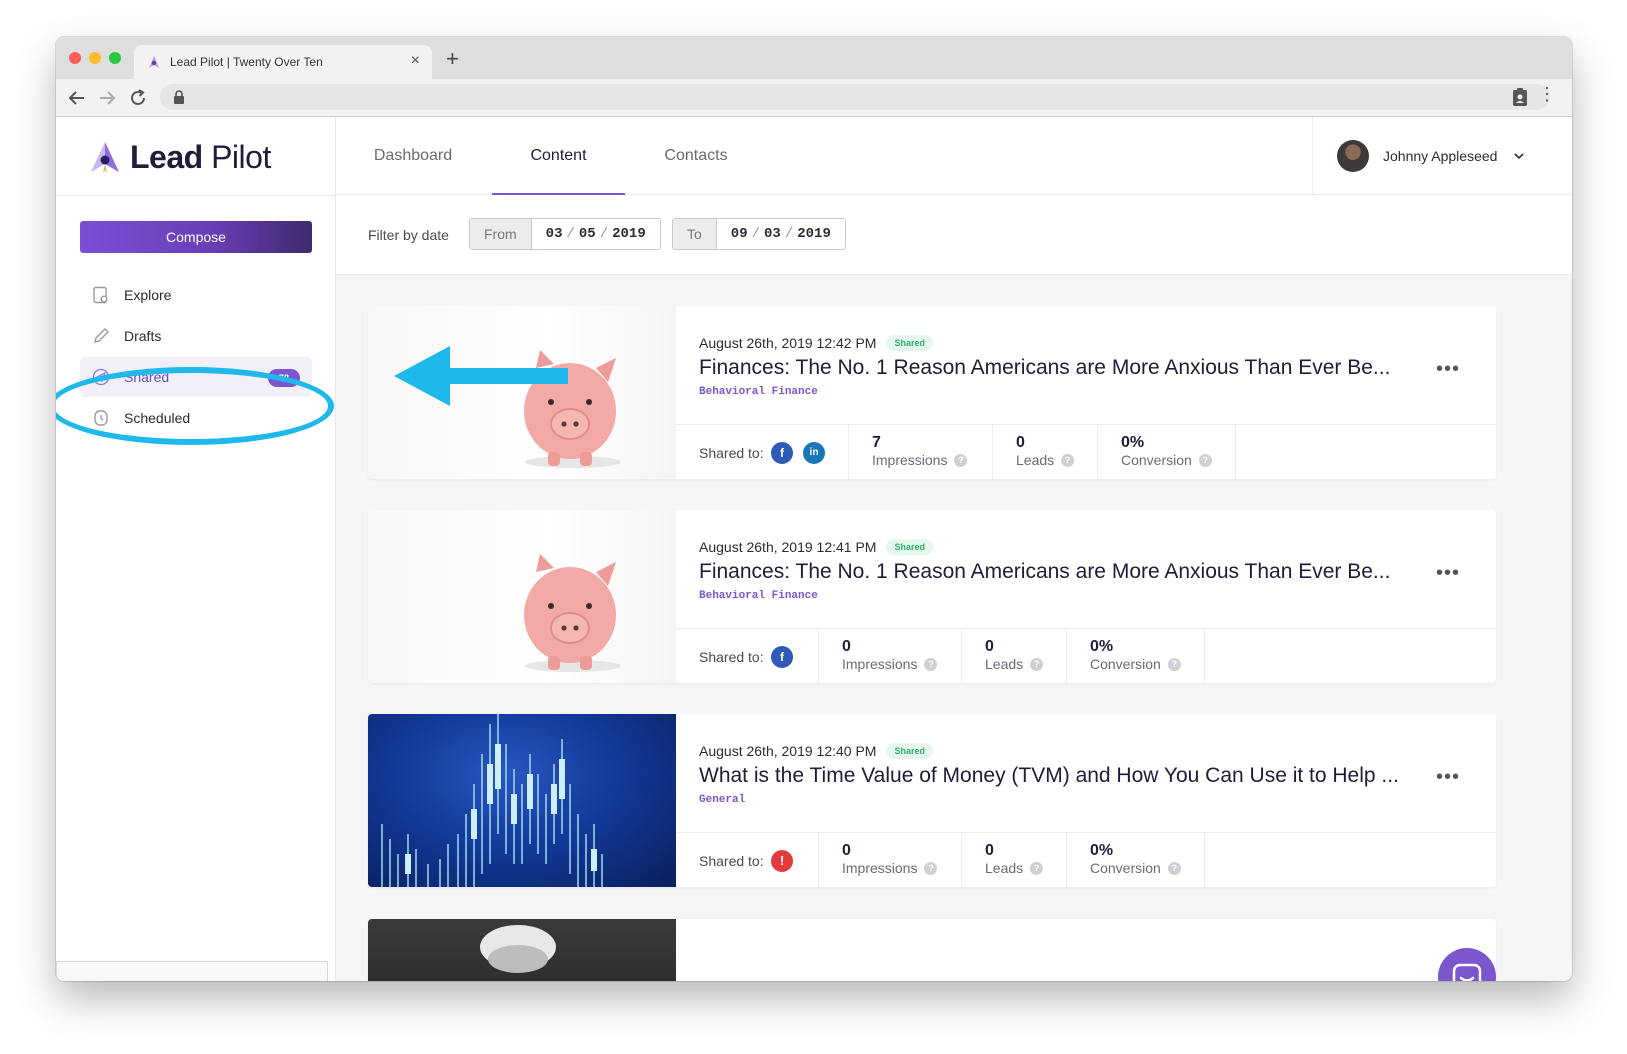  What do you see at coordinates (781, 234) in the screenshot?
I see `to-date-value: 09/03/2019` at bounding box center [781, 234].